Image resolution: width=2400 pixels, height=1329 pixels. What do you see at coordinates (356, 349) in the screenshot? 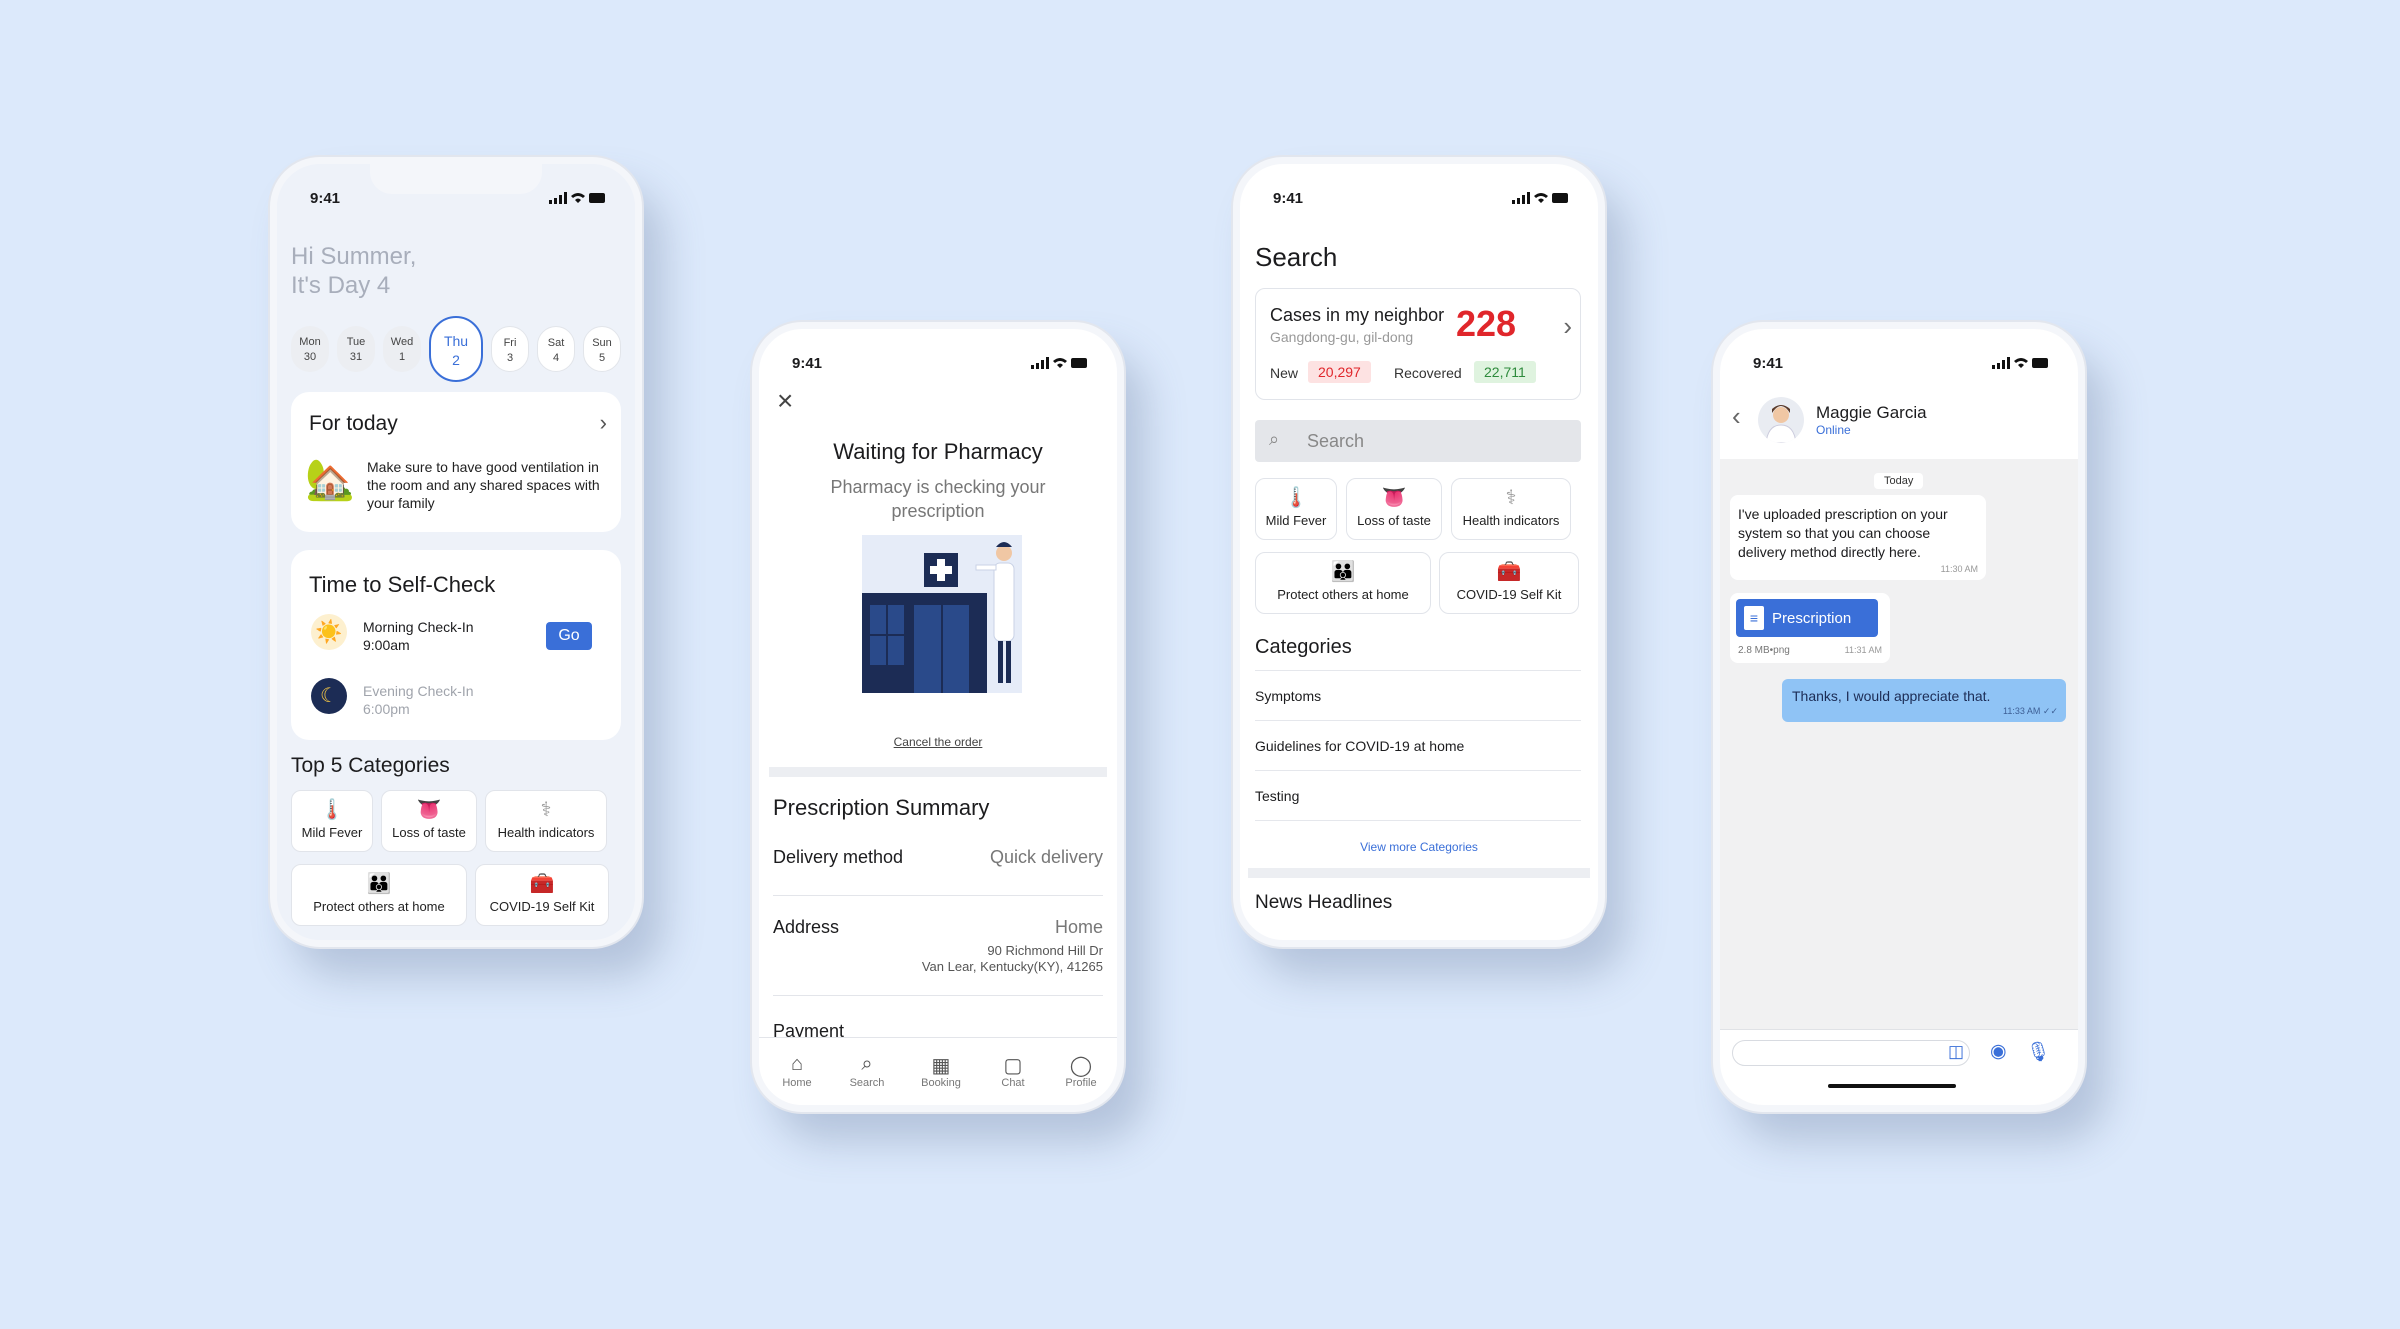
I see `day-tue: Tue 31` at bounding box center [356, 349].